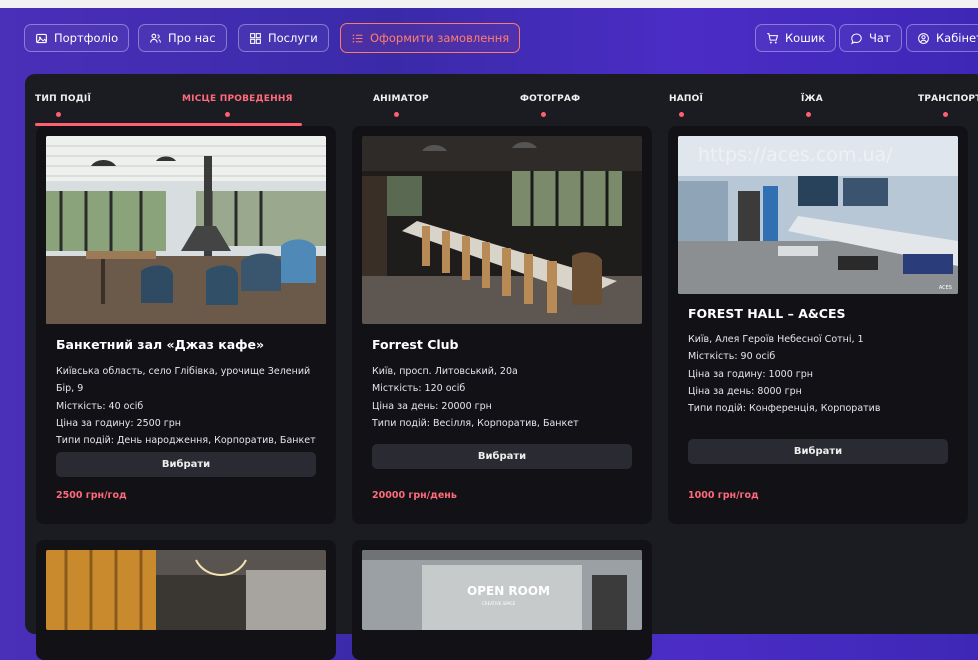 The image size is (978, 660). I want to click on tab-venue-label: МІСЦЕ ПРОВЕДЕННЯ, so click(237, 99).